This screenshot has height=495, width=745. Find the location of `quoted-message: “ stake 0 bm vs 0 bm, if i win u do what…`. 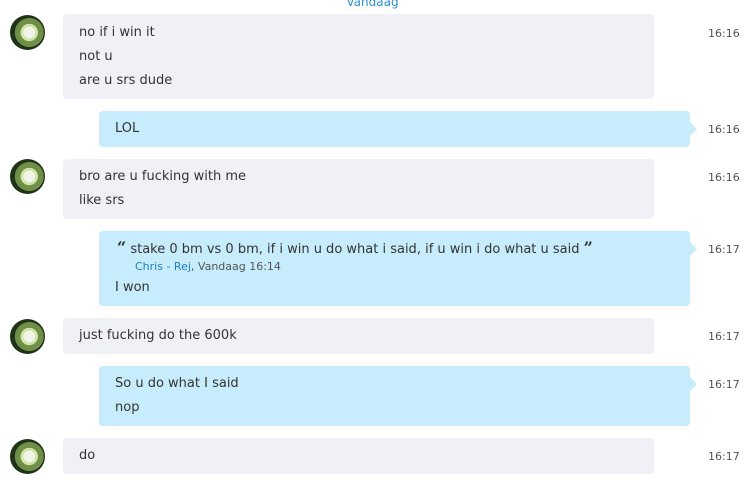

quoted-message: “ stake 0 bm vs 0 bm, if i win u do what… is located at coordinates (355, 249).